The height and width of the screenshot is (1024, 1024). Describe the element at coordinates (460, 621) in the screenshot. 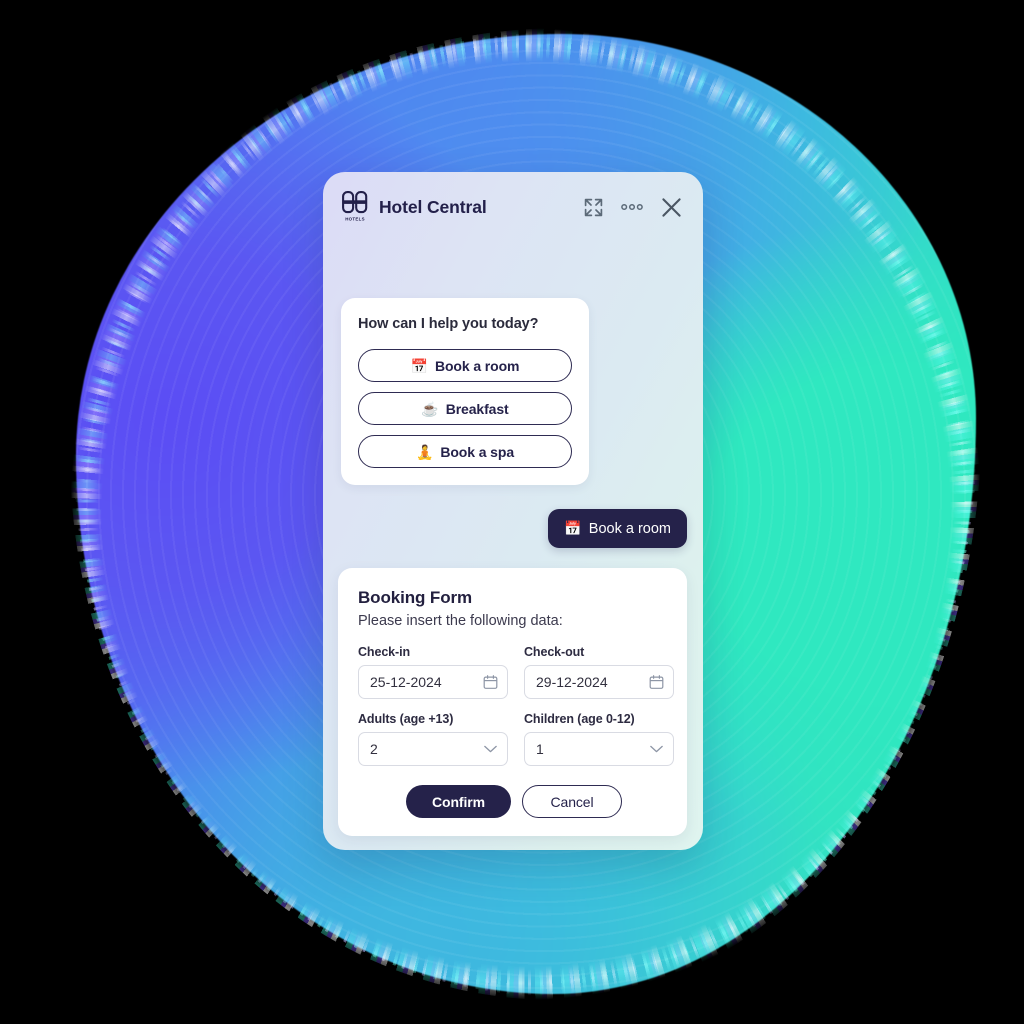

I see `booking-form-subtitle: Please insert the following data:` at that location.